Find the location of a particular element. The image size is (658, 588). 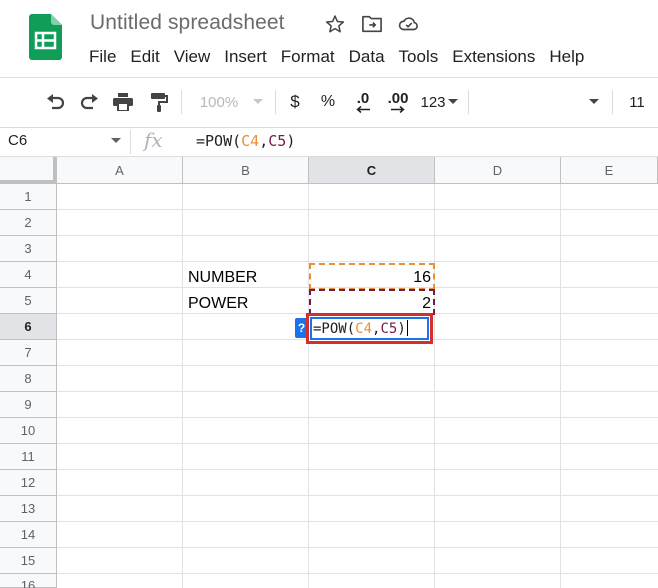

document-title: Untitled spreadsheet is located at coordinates (187, 23).